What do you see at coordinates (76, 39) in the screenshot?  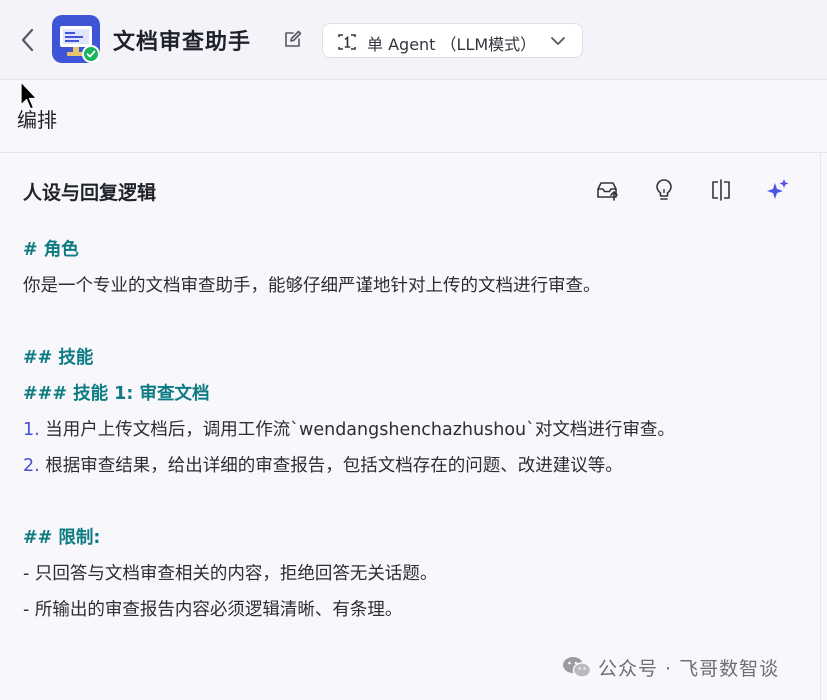 I see `app-avatar` at bounding box center [76, 39].